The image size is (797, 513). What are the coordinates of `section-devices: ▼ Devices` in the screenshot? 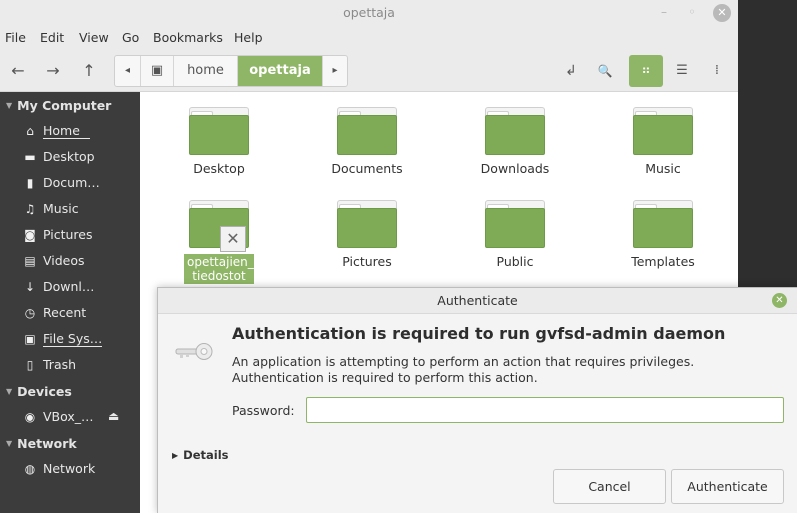 It's located at (39, 391).